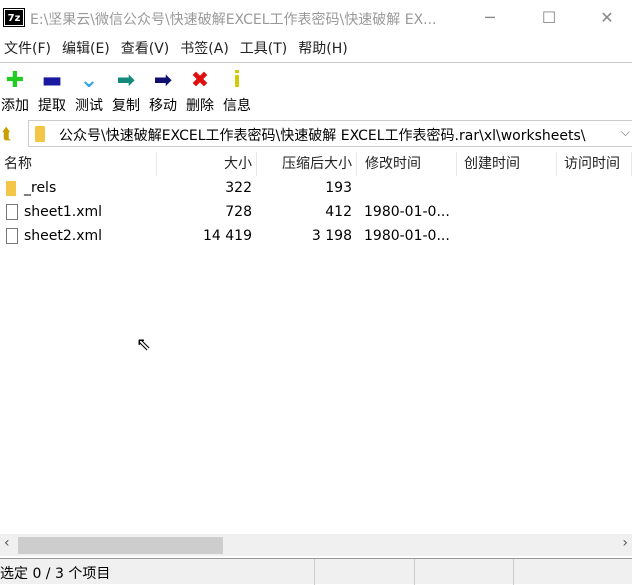 The image size is (632, 585). Describe the element at coordinates (29, 49) in the screenshot. I see `menu-file: 文件(F)` at that location.